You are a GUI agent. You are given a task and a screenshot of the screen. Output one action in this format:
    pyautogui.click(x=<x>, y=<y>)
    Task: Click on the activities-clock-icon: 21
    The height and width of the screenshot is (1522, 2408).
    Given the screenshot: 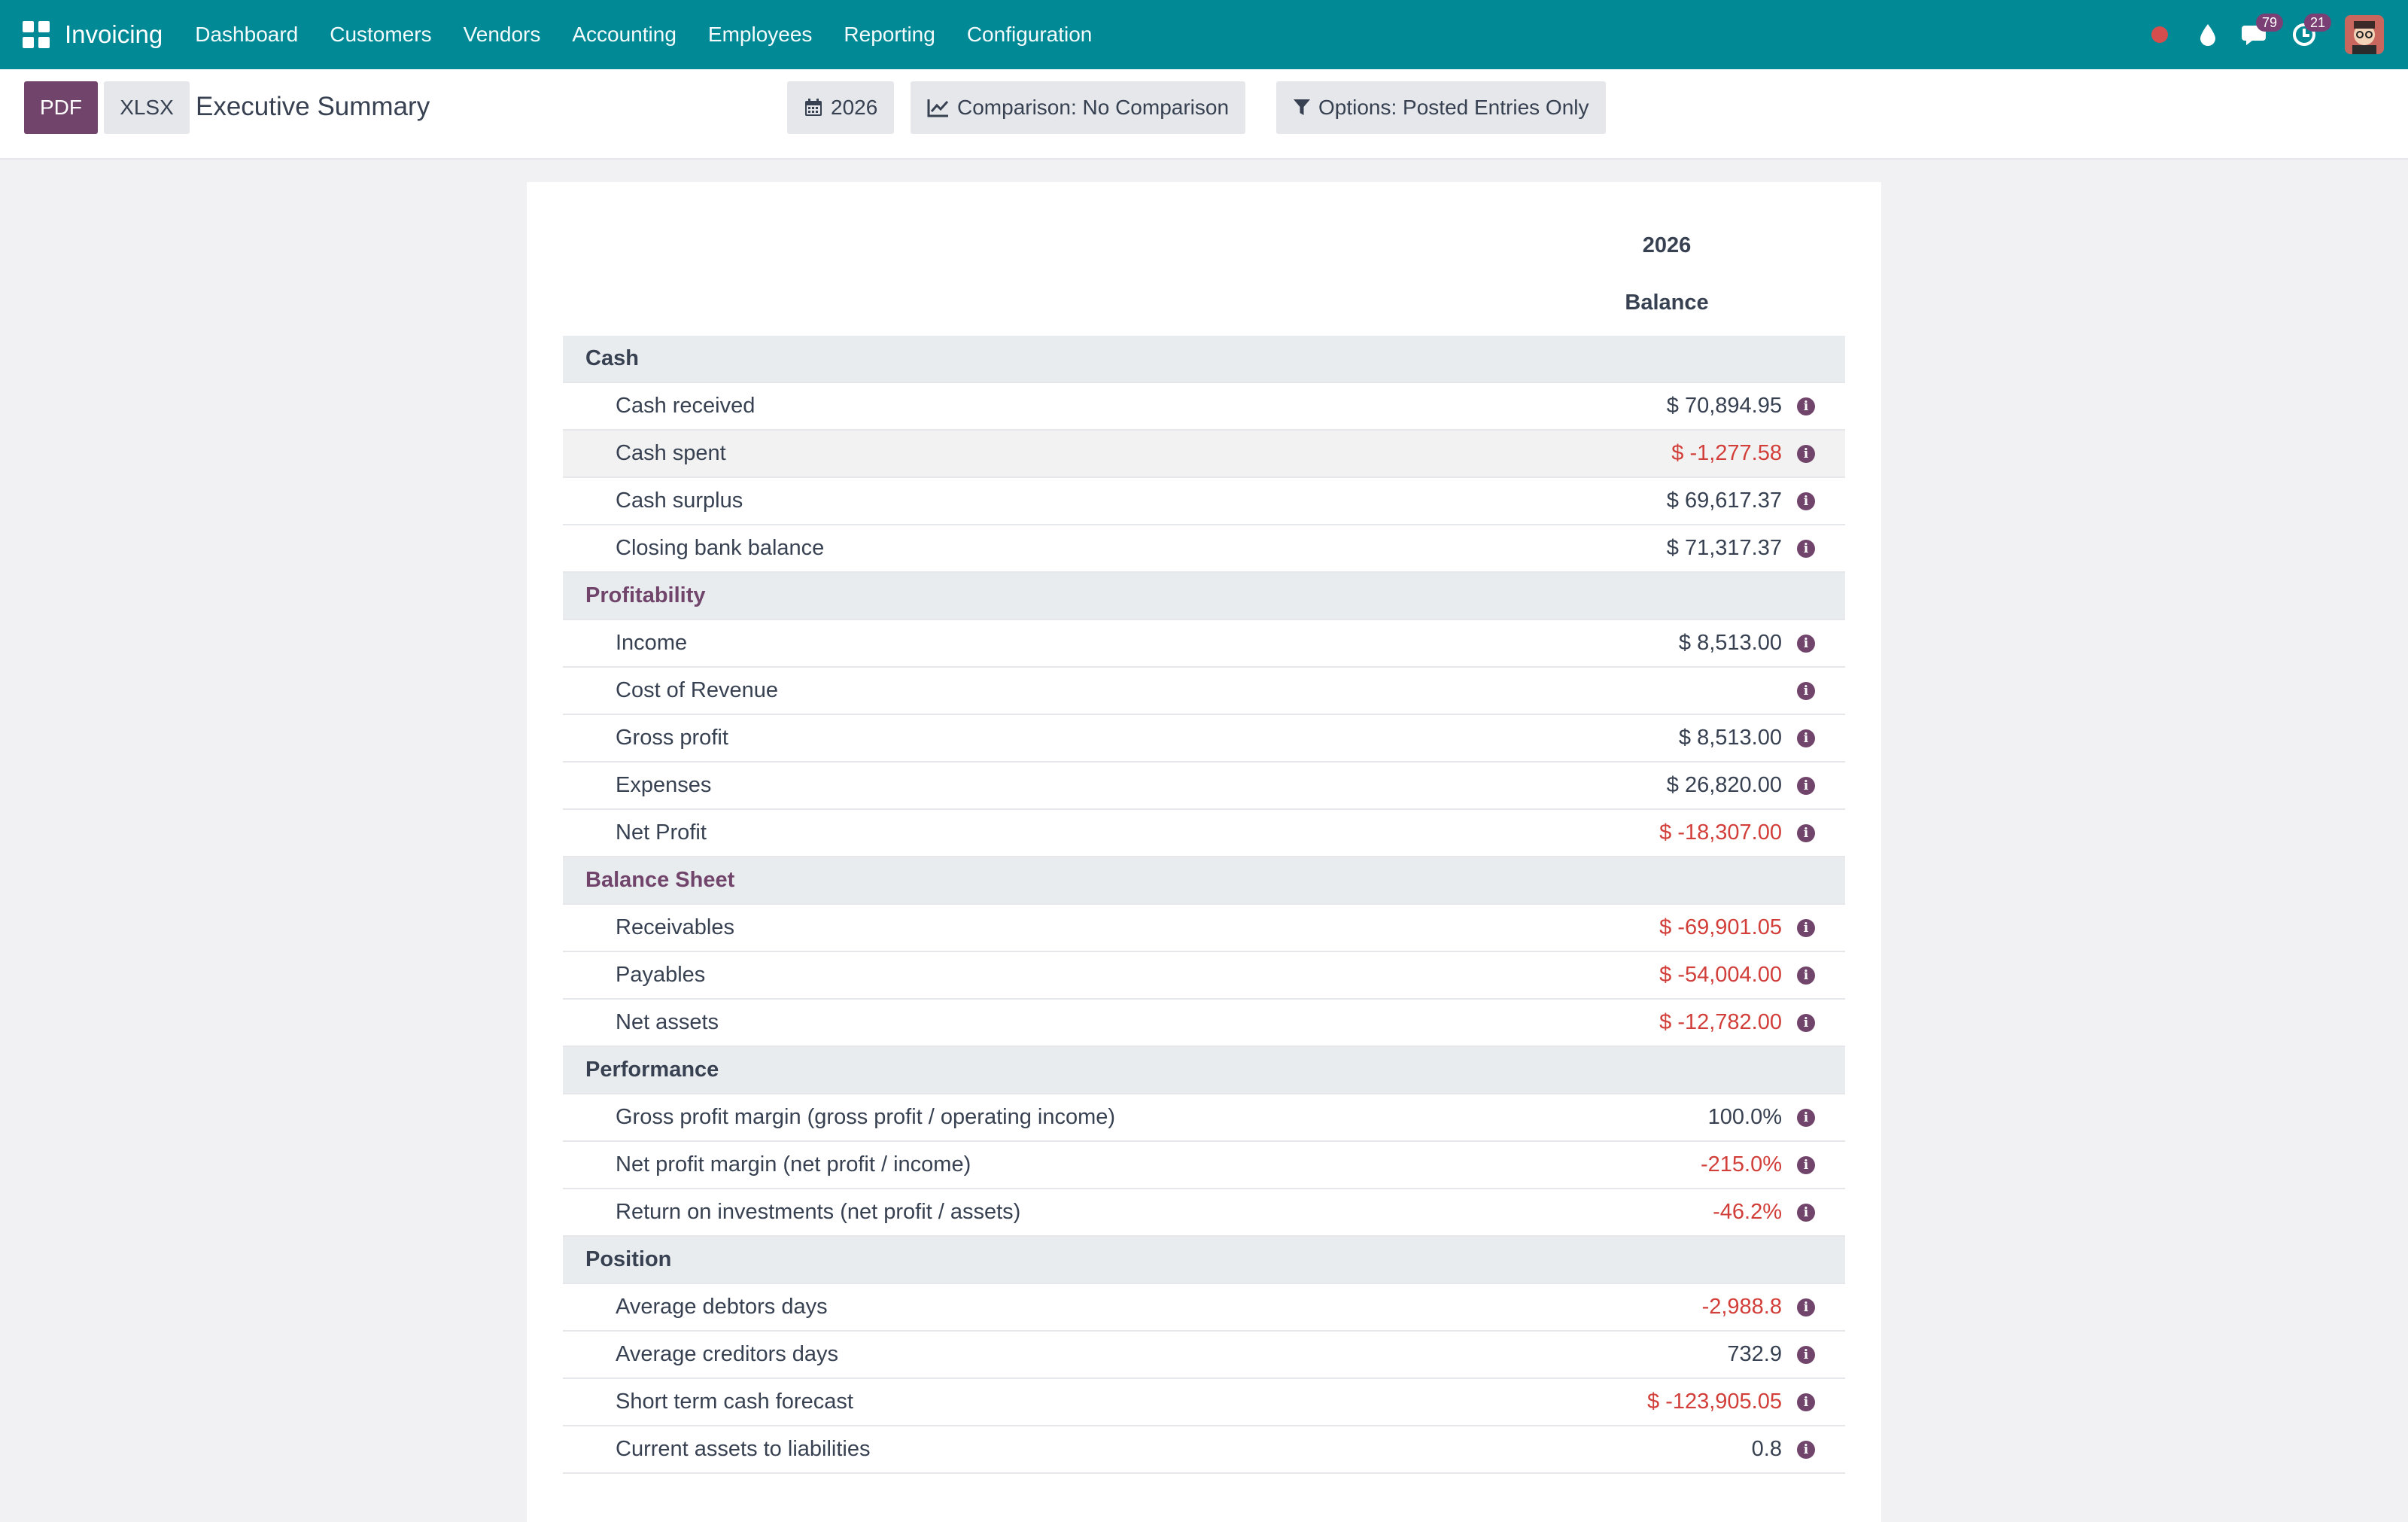 What is the action you would take?
    pyautogui.click(x=2305, y=34)
    